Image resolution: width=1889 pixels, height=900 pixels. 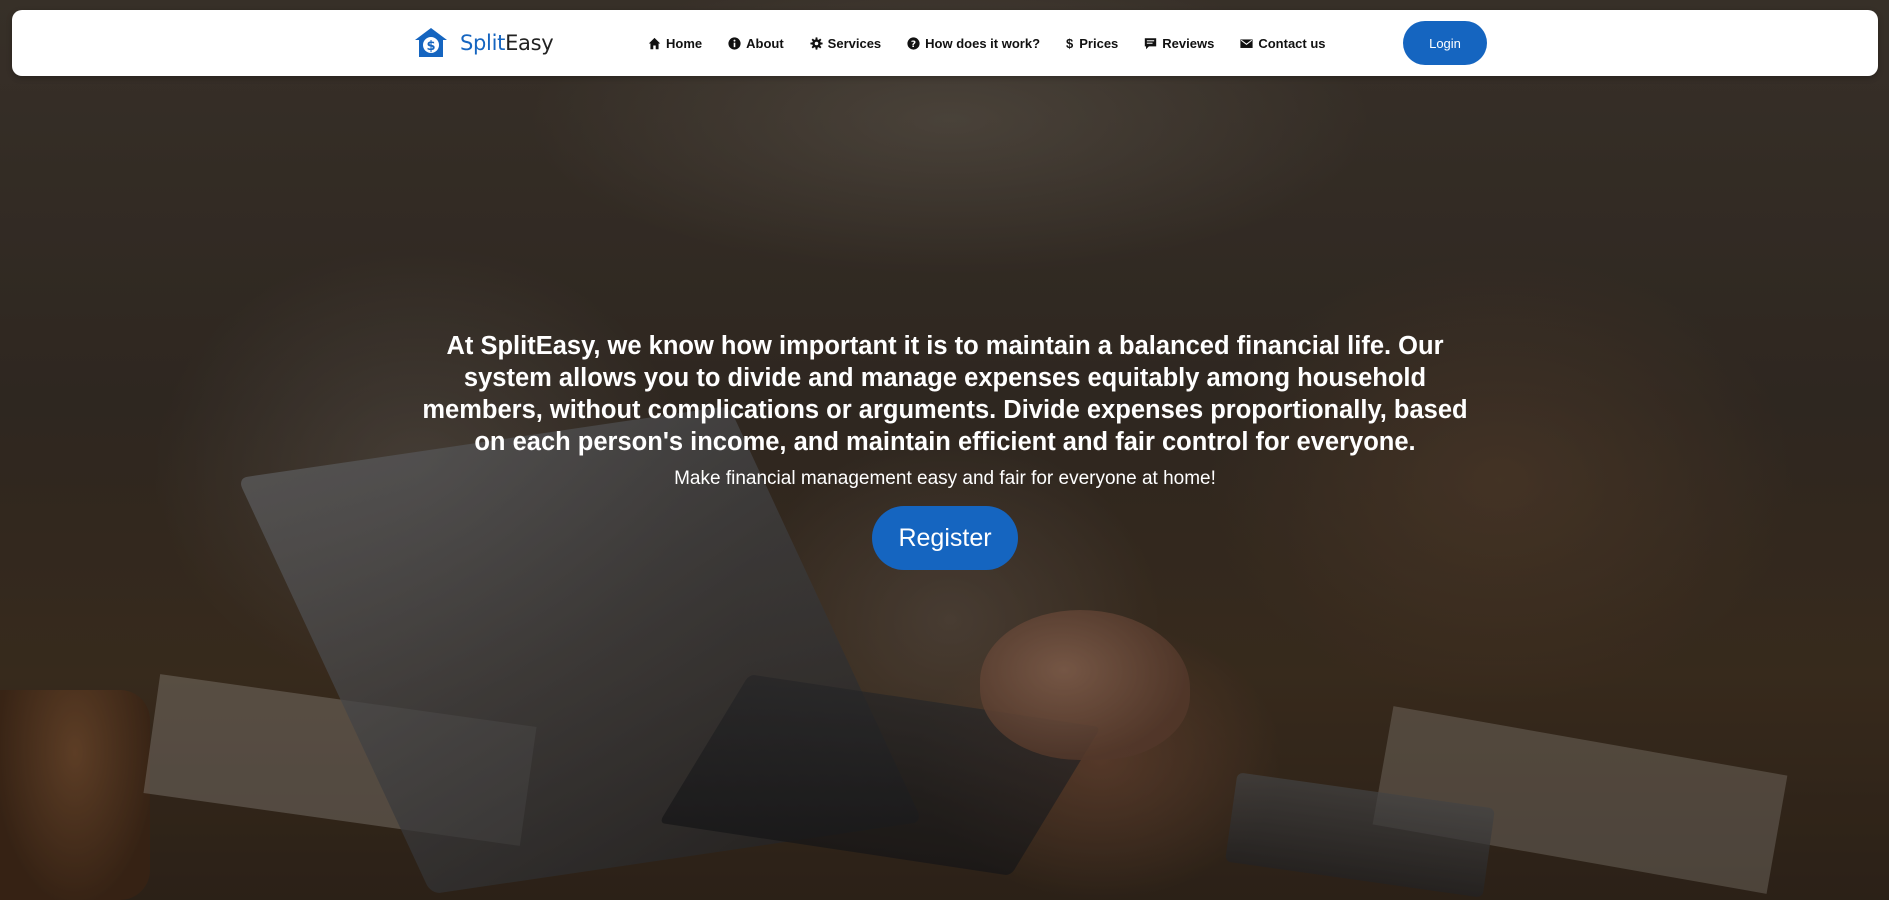 I want to click on nav-item-label: How does it work?, so click(x=983, y=43).